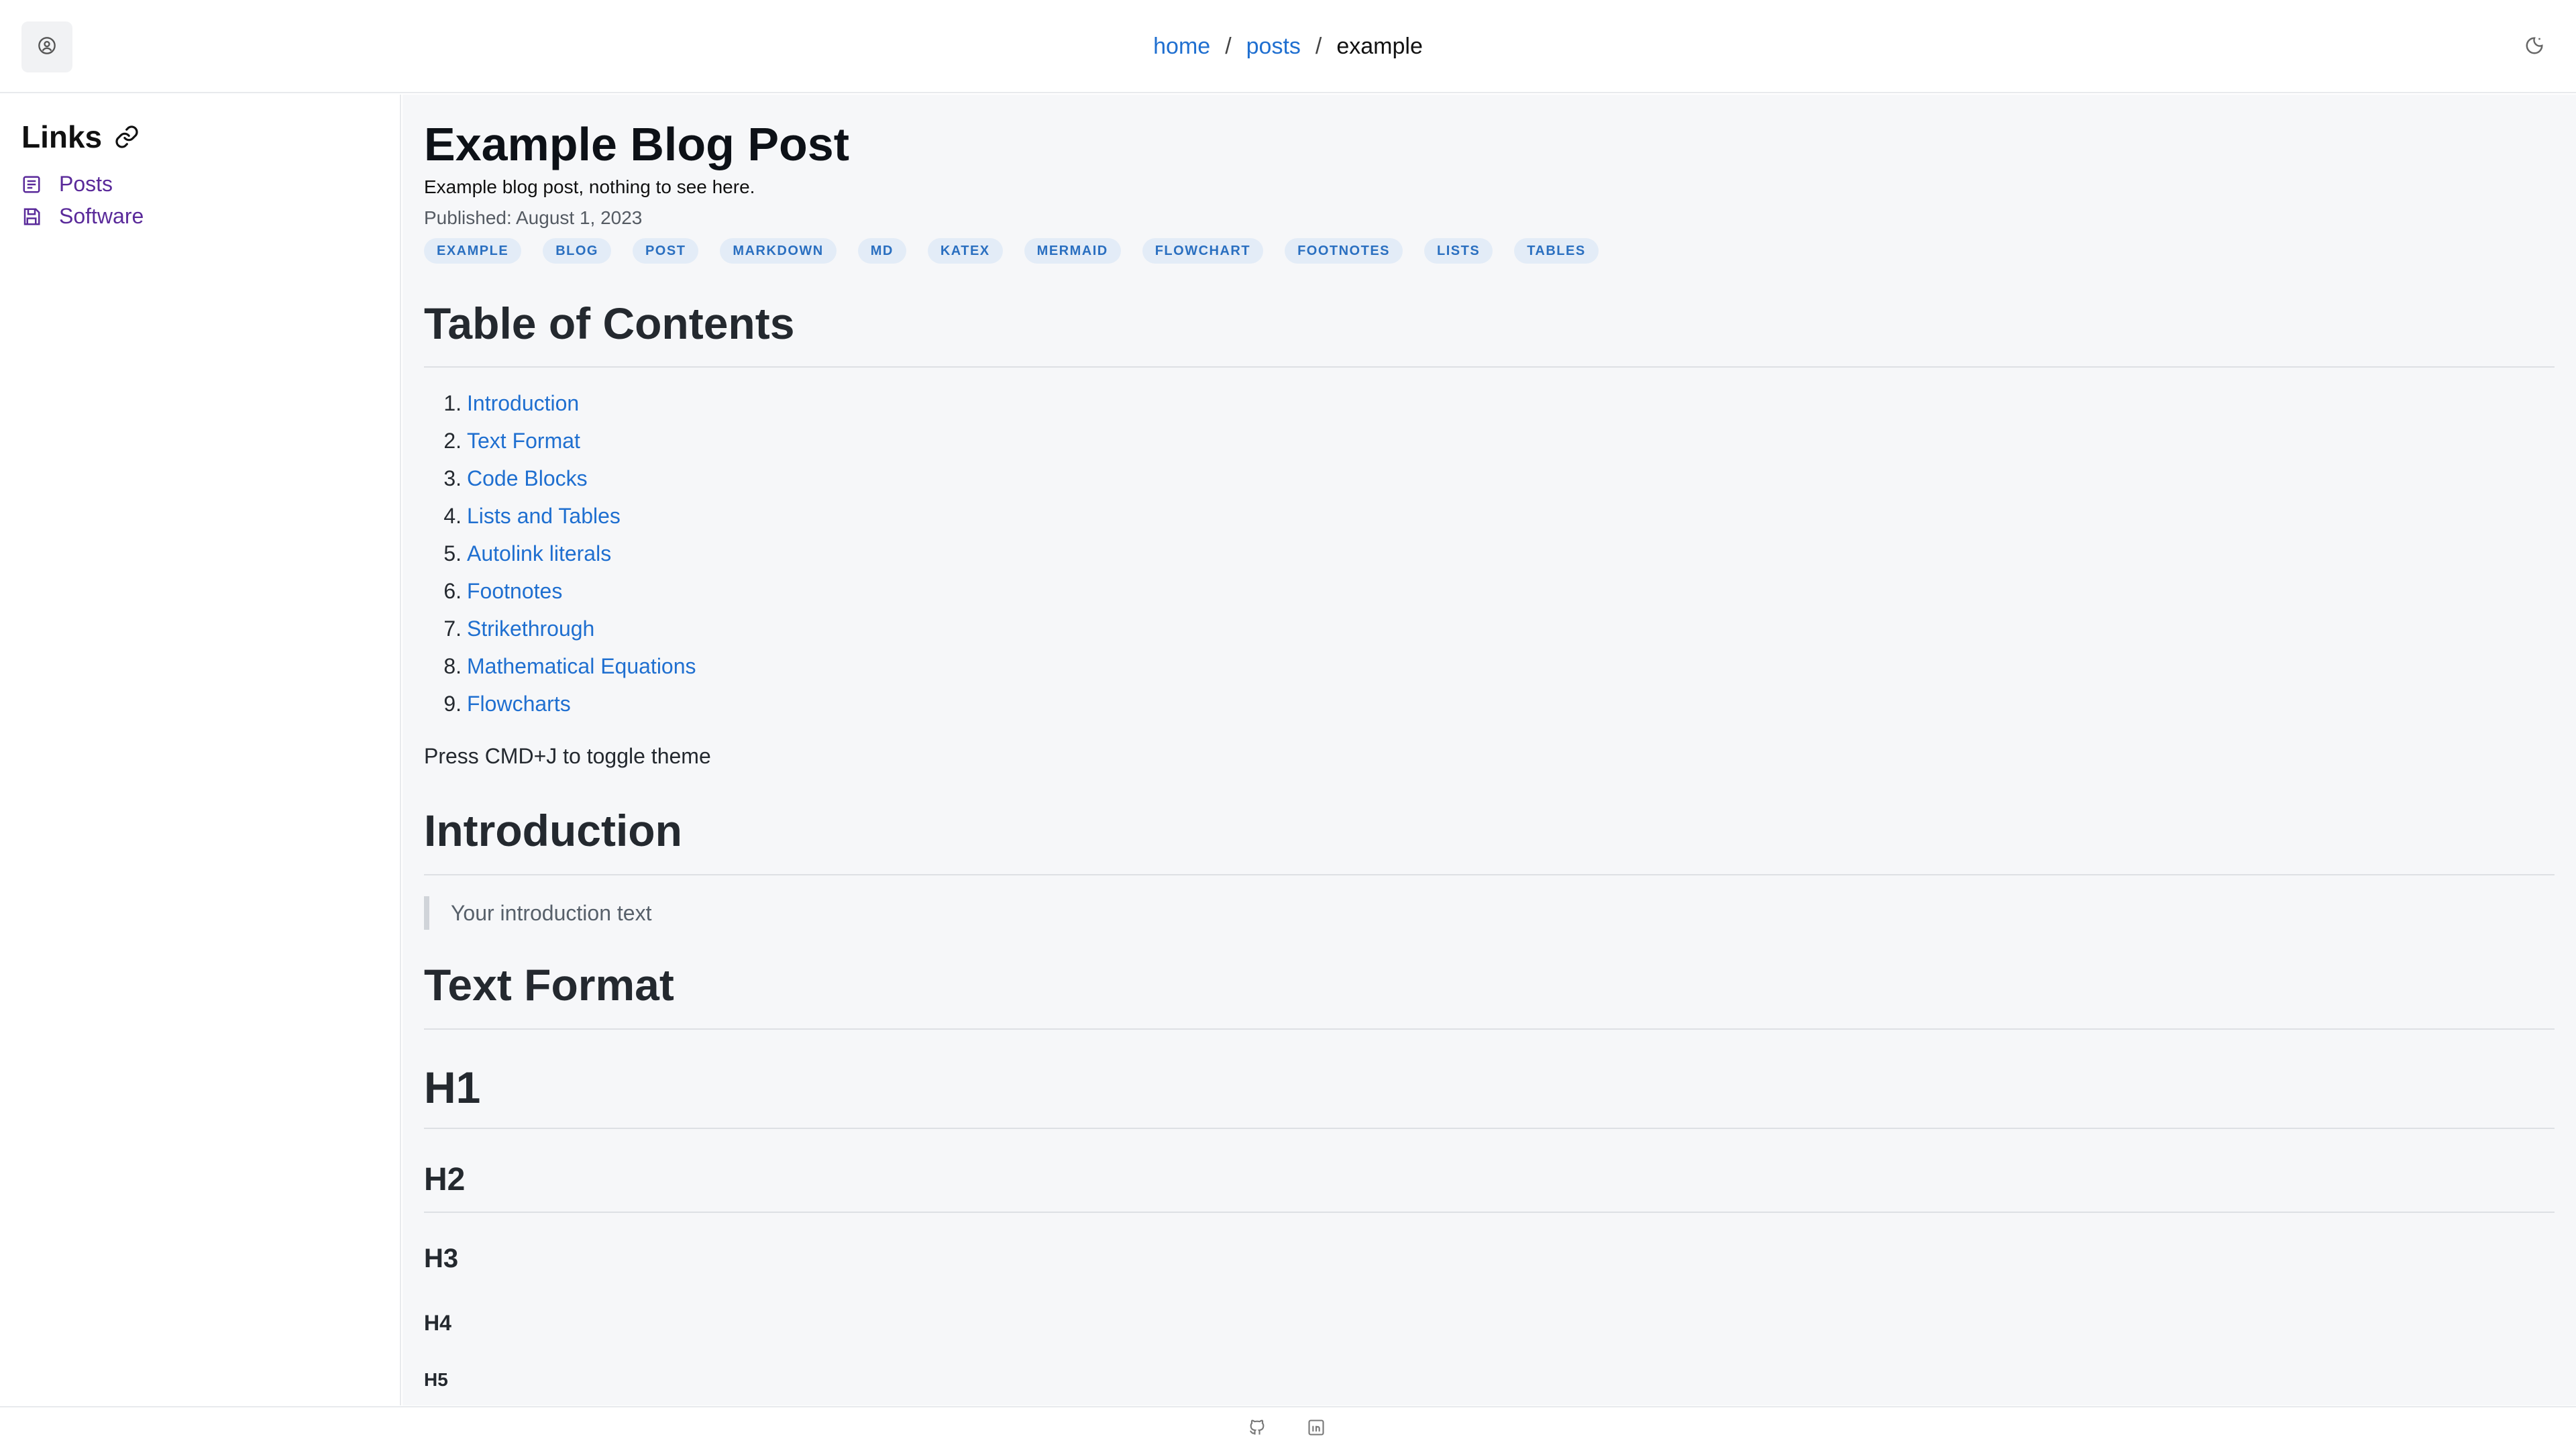 The image size is (2576, 1449). What do you see at coordinates (665, 251) in the screenshot?
I see `tag: POST` at bounding box center [665, 251].